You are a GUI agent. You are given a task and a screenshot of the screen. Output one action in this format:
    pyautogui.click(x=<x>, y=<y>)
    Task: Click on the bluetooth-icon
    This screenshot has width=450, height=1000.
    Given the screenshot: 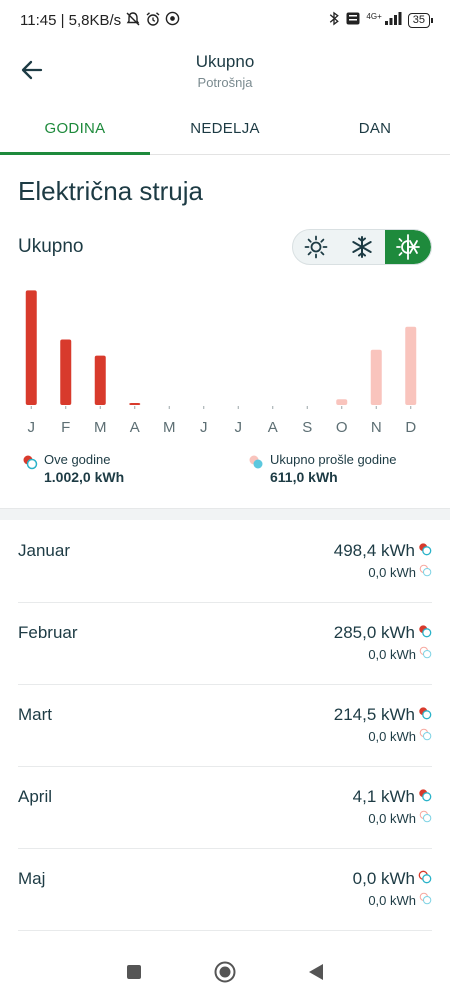 What is the action you would take?
    pyautogui.click(x=334, y=20)
    